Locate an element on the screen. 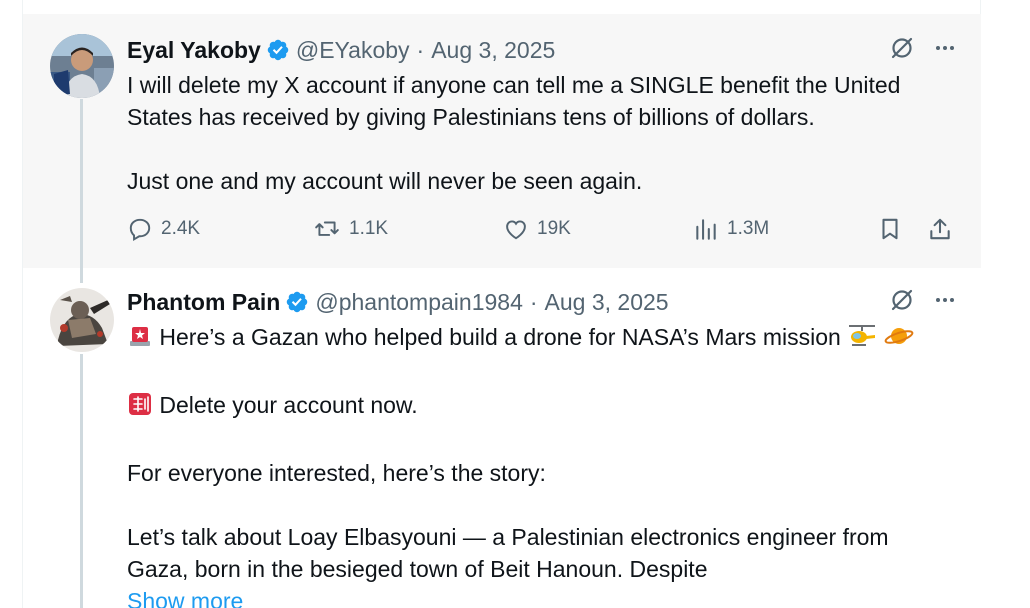  repost-button: 1.1K is located at coordinates (350, 229).